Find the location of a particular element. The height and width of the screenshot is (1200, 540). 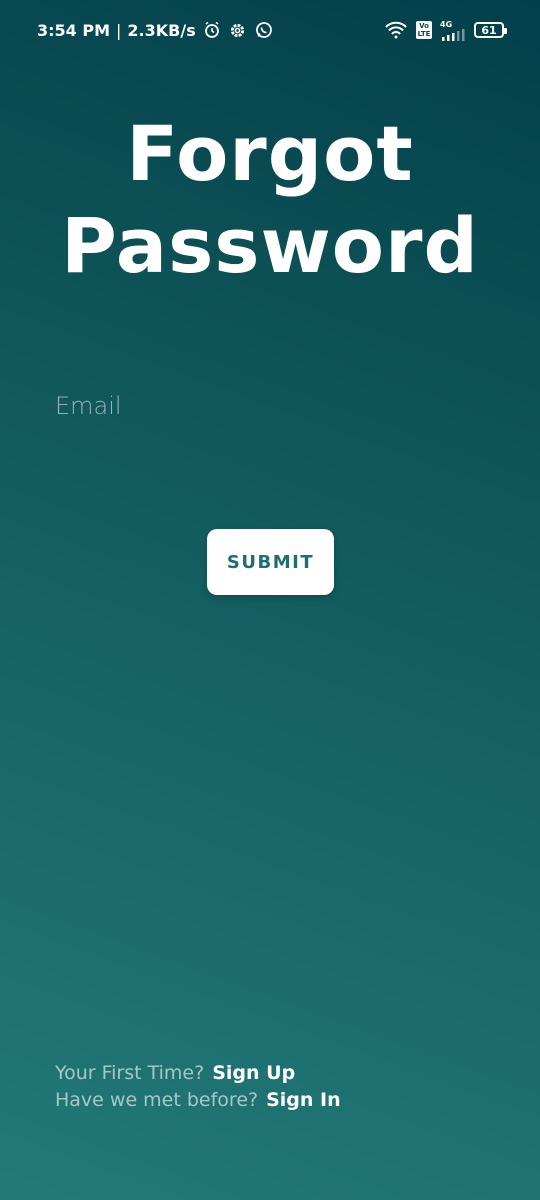

volte-bottom-label: LTE is located at coordinates (424, 34).